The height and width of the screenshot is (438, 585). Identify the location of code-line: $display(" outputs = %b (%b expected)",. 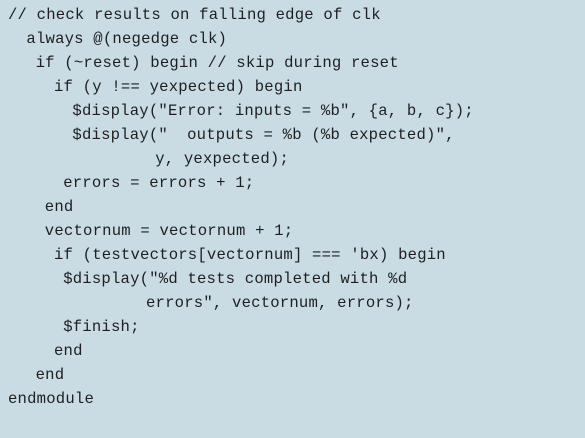
(263, 135).